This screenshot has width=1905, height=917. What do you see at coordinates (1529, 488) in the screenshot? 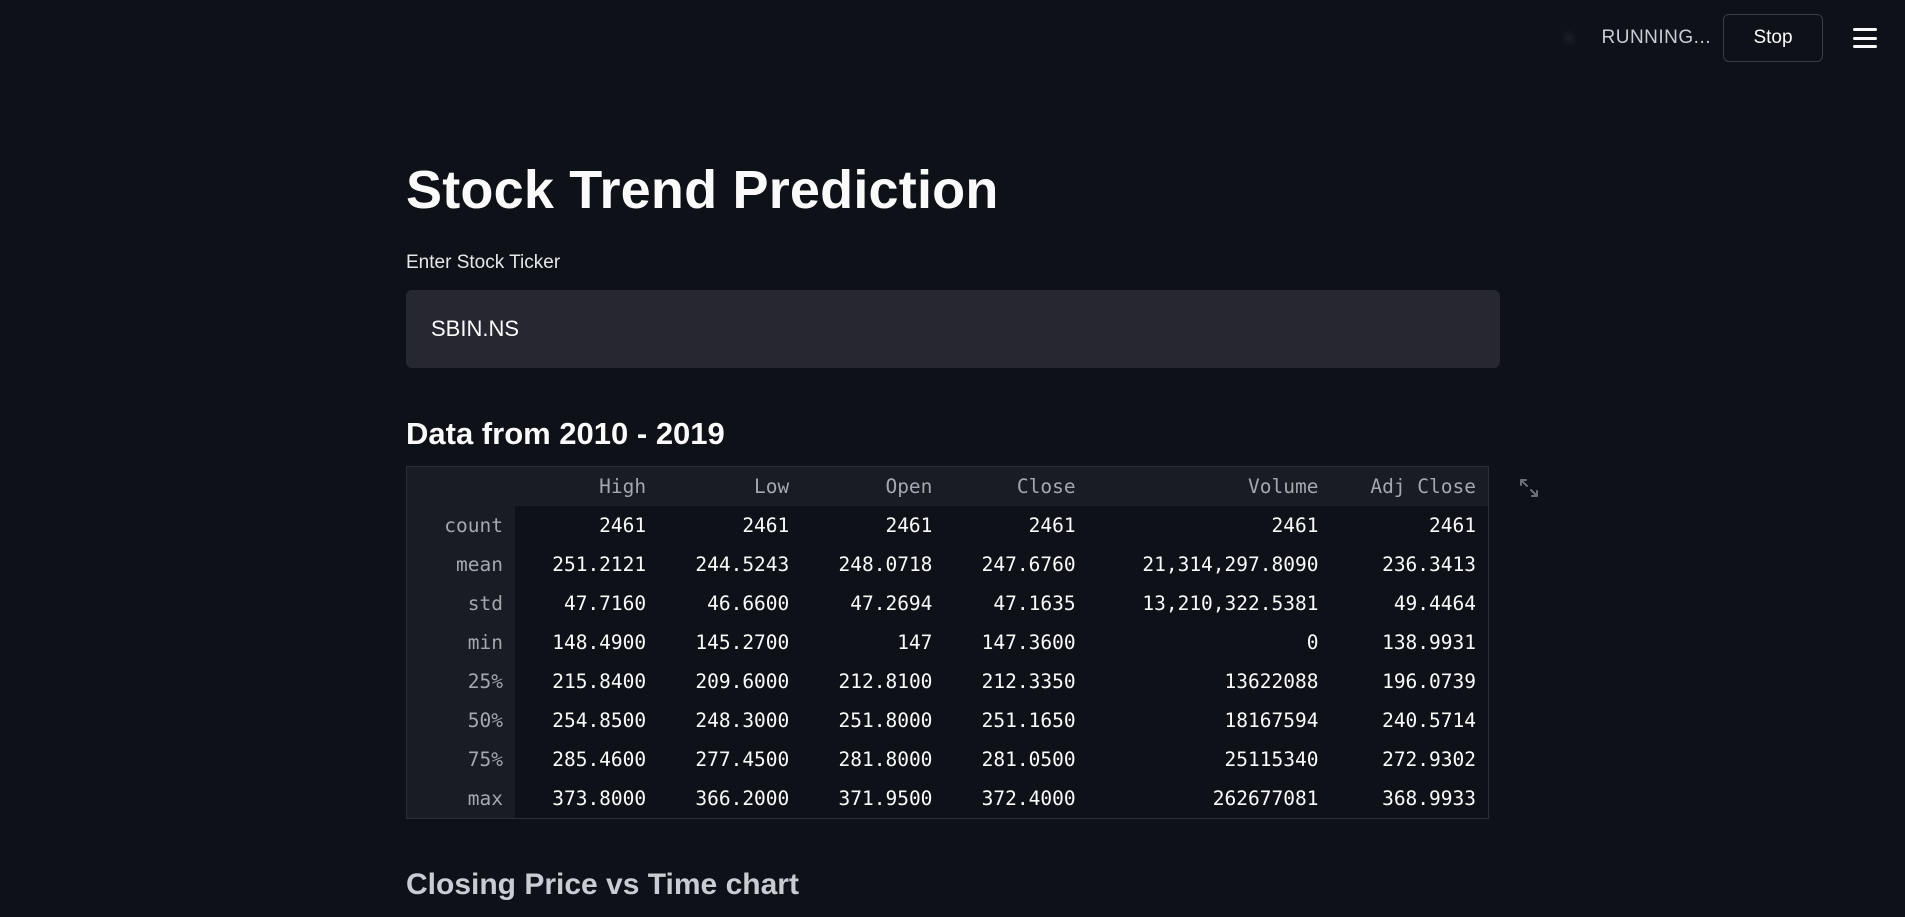
I see `expand-fullscreen-icon` at bounding box center [1529, 488].